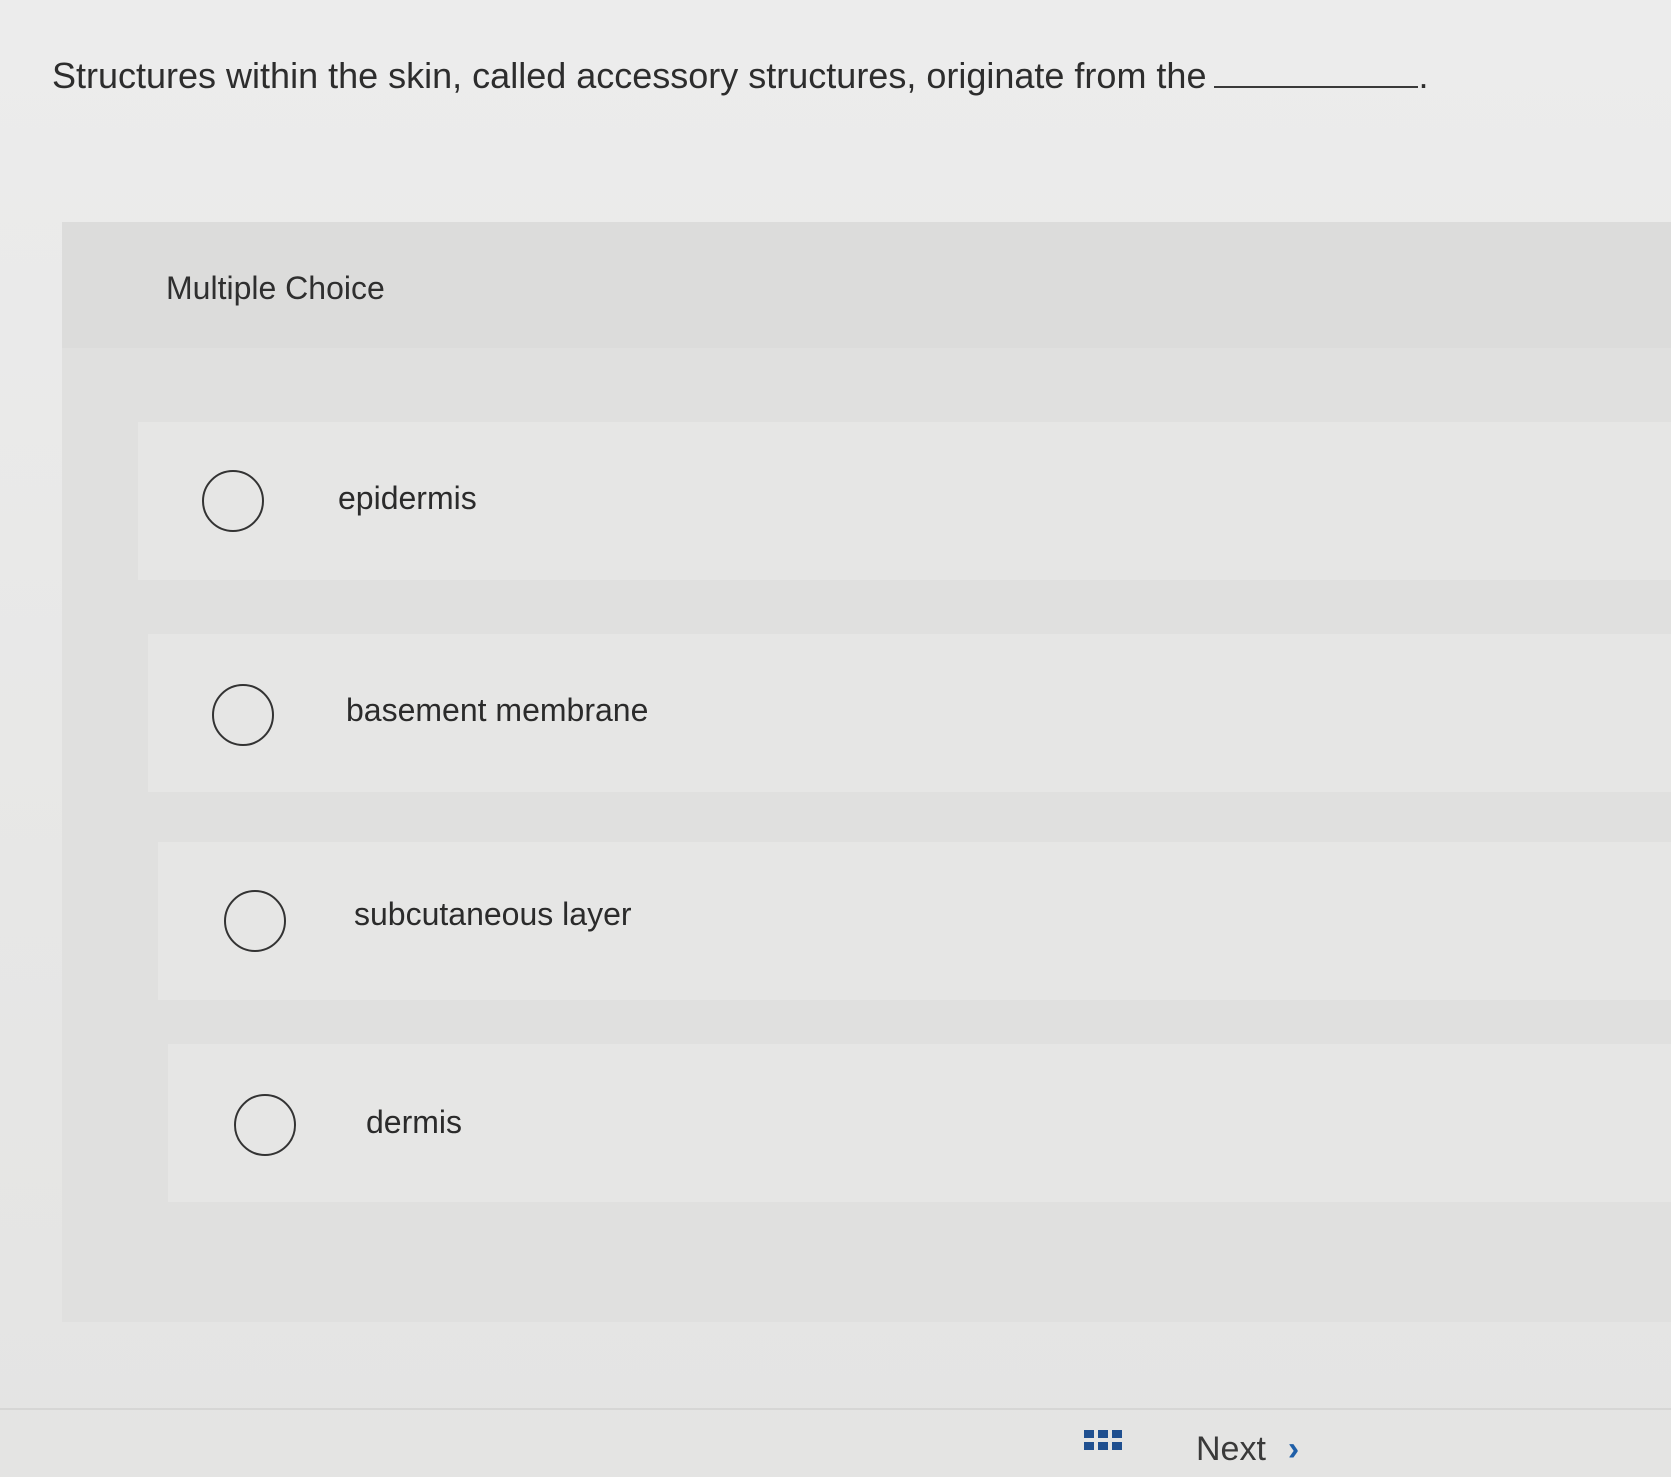 This screenshot has height=1477, width=1671. Describe the element at coordinates (1316, 71) in the screenshot. I see `answer-blank` at that location.